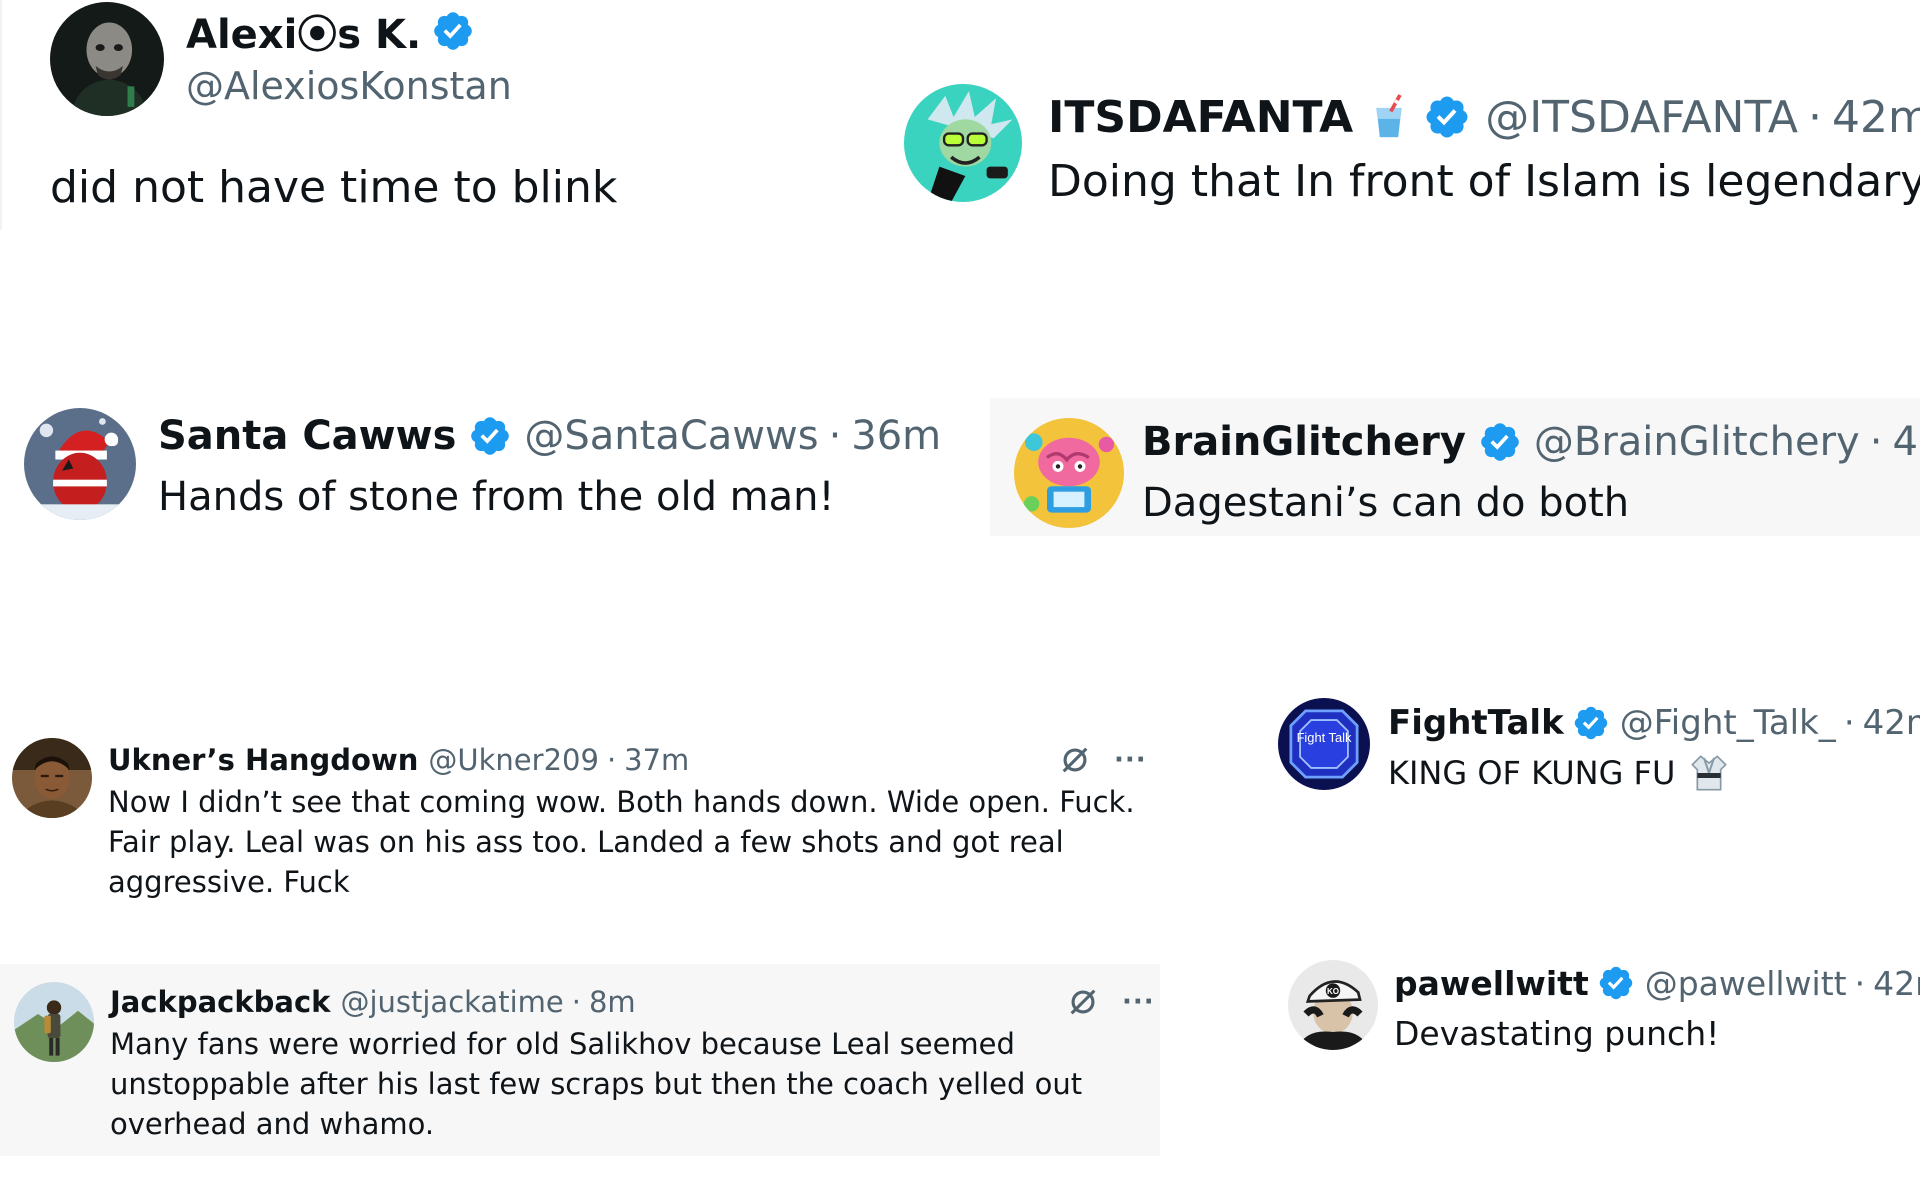 This screenshot has height=1200, width=1920. Describe the element at coordinates (307, 436) in the screenshot. I see `author-name: Santa Cawws` at that location.